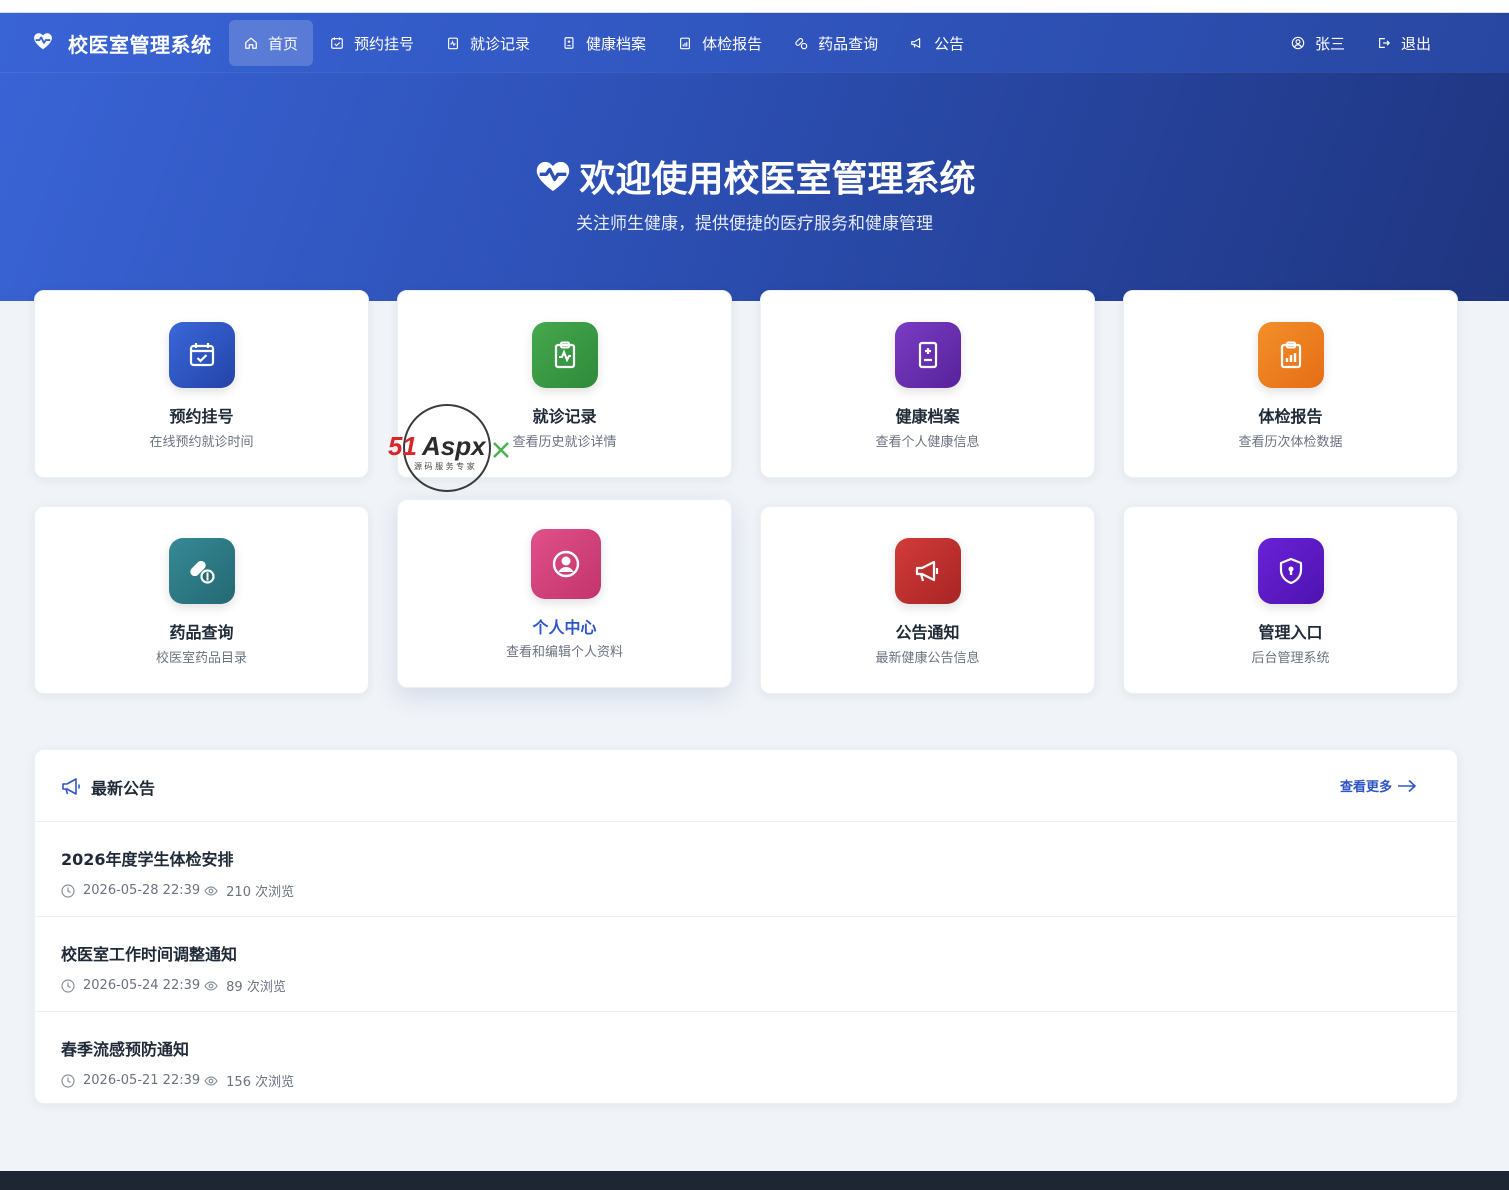  I want to click on announcement-views: 89 次浏览, so click(256, 987).